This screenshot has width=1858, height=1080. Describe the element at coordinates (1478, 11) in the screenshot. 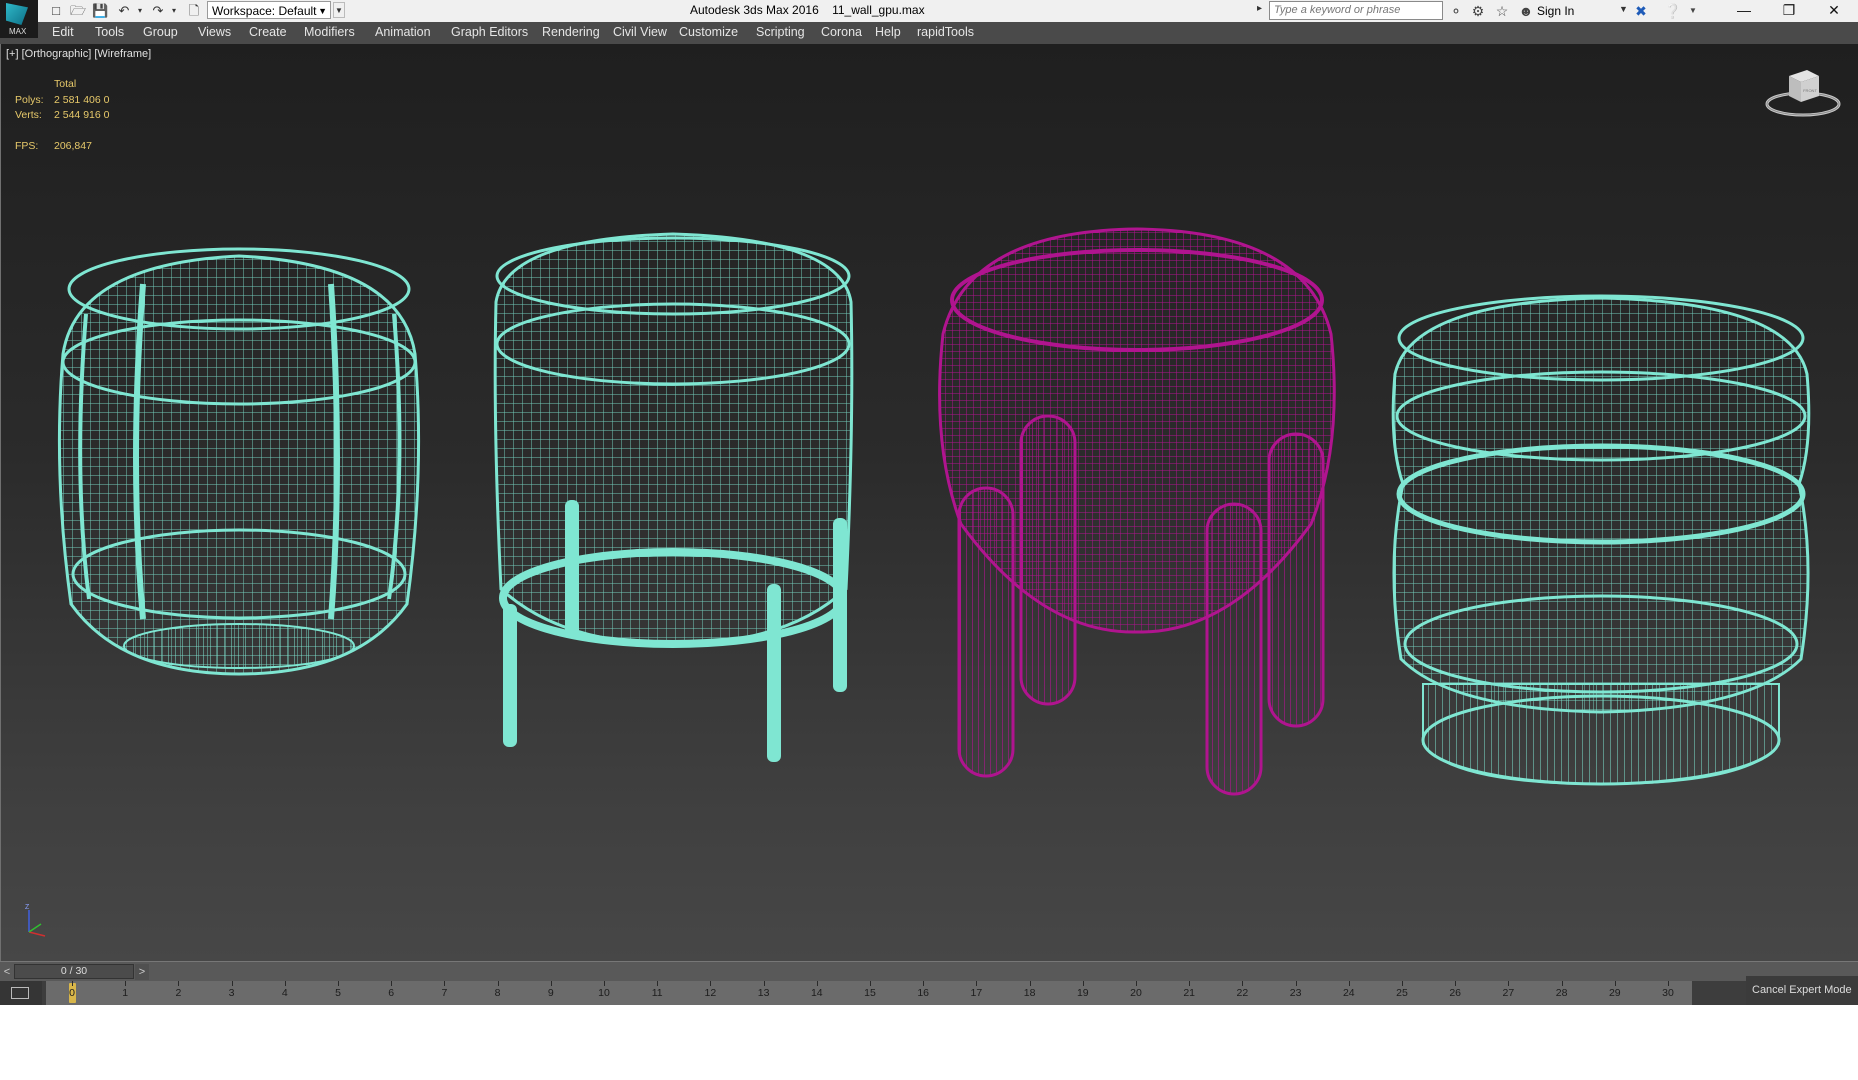

I see `subscription-icon: ⚙` at that location.